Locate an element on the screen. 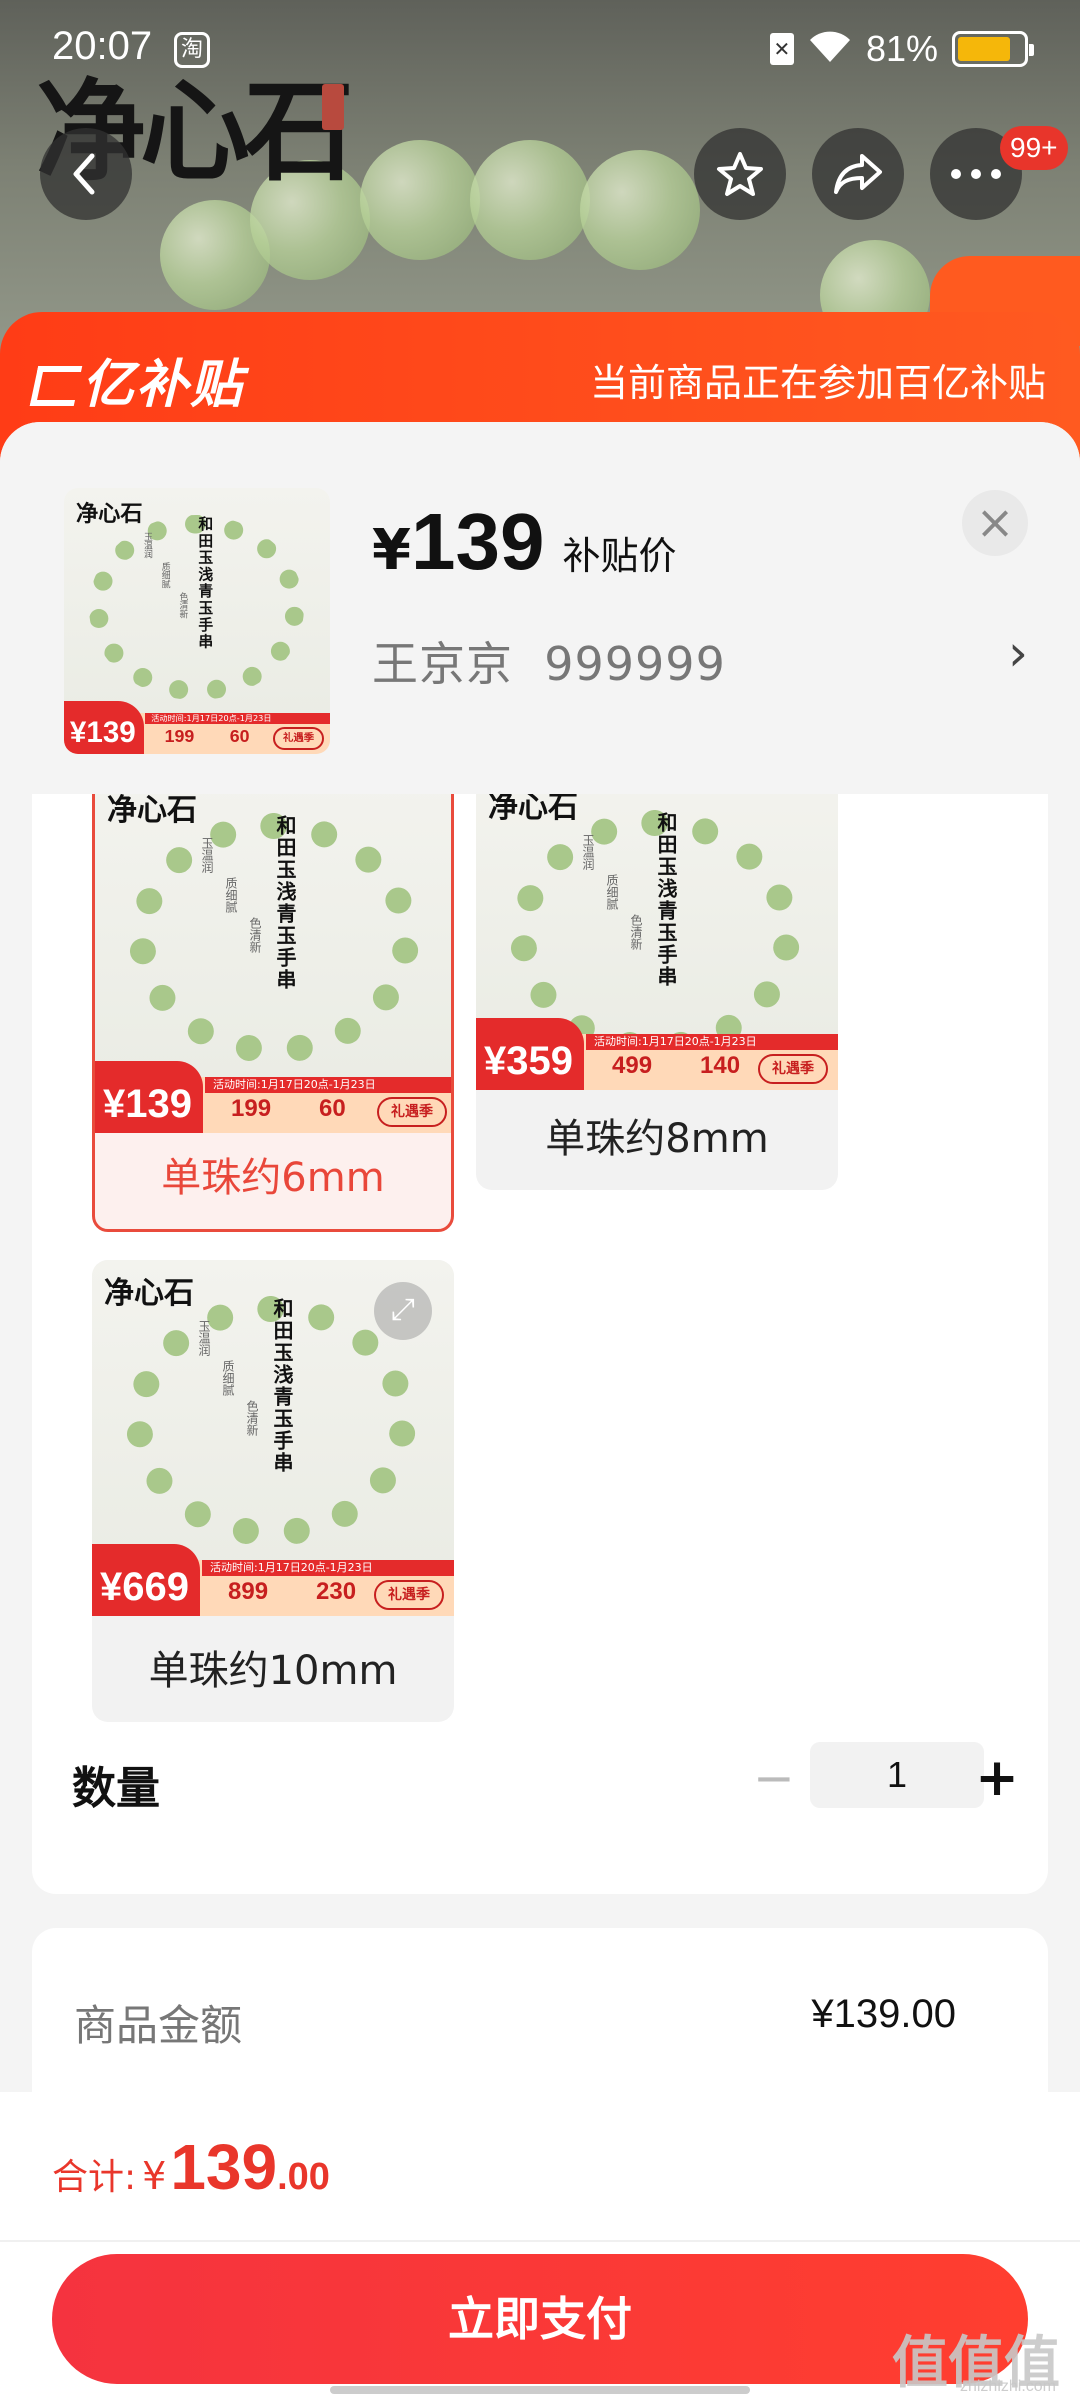 This screenshot has height=2400, width=1080. price-line: ¥ 139 补贴价 is located at coordinates (524, 542).